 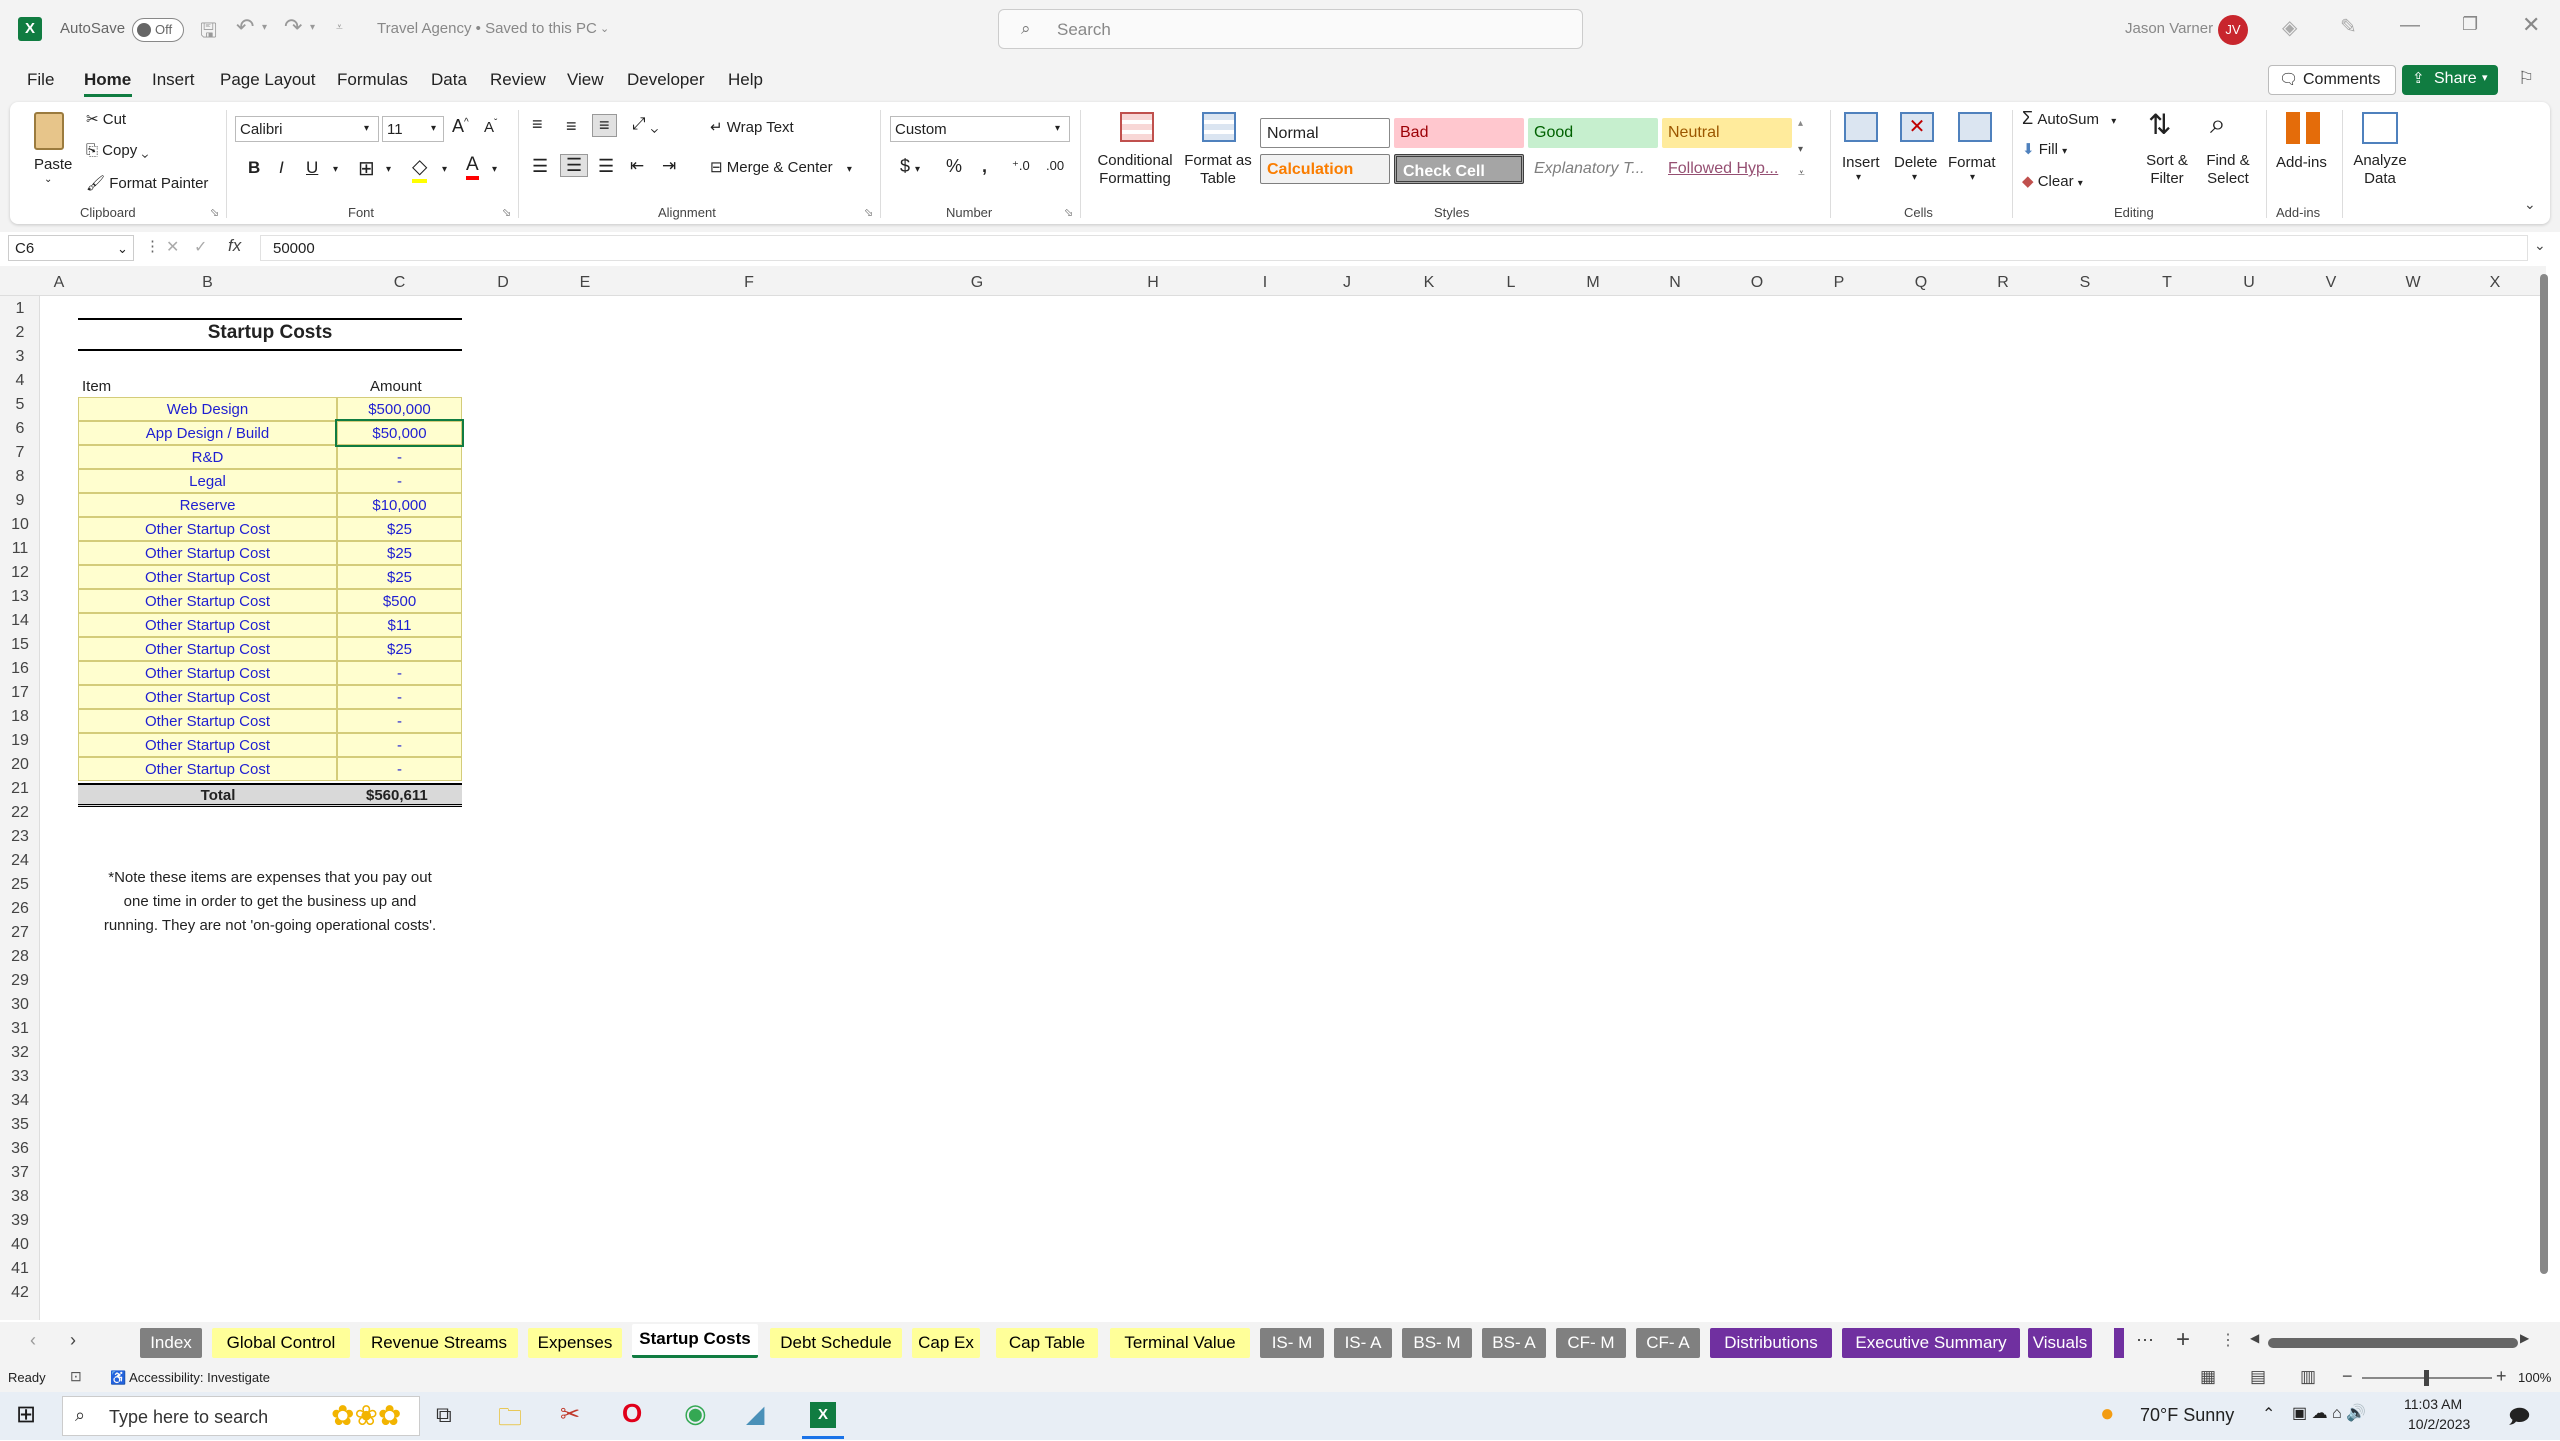 I want to click on diamond-icon: ◈, so click(x=2289, y=27).